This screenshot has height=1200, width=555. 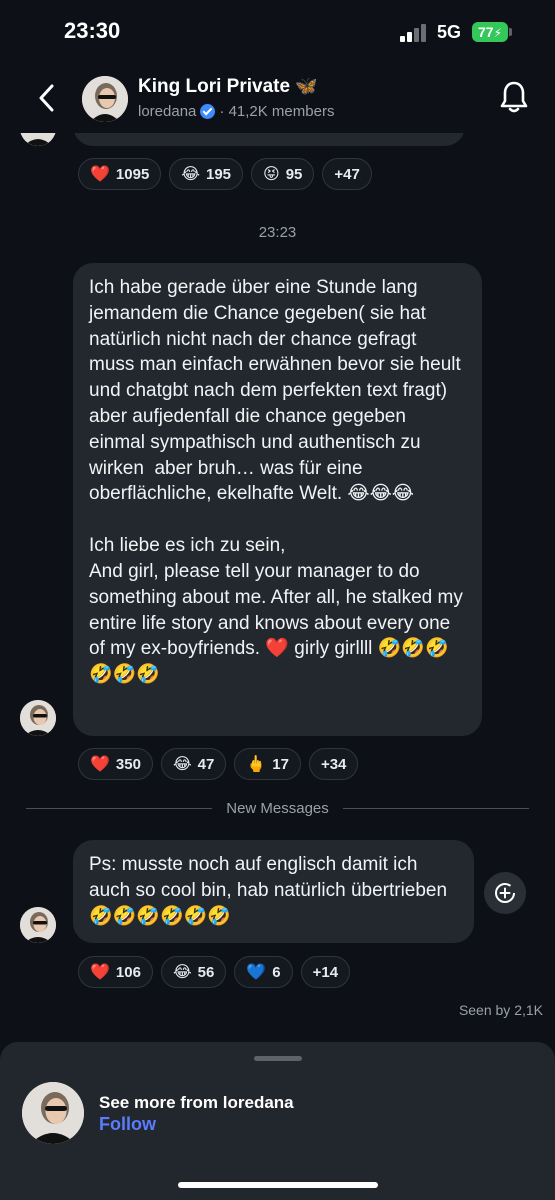 I want to click on reaction-more-chip: +47, so click(x=347, y=174).